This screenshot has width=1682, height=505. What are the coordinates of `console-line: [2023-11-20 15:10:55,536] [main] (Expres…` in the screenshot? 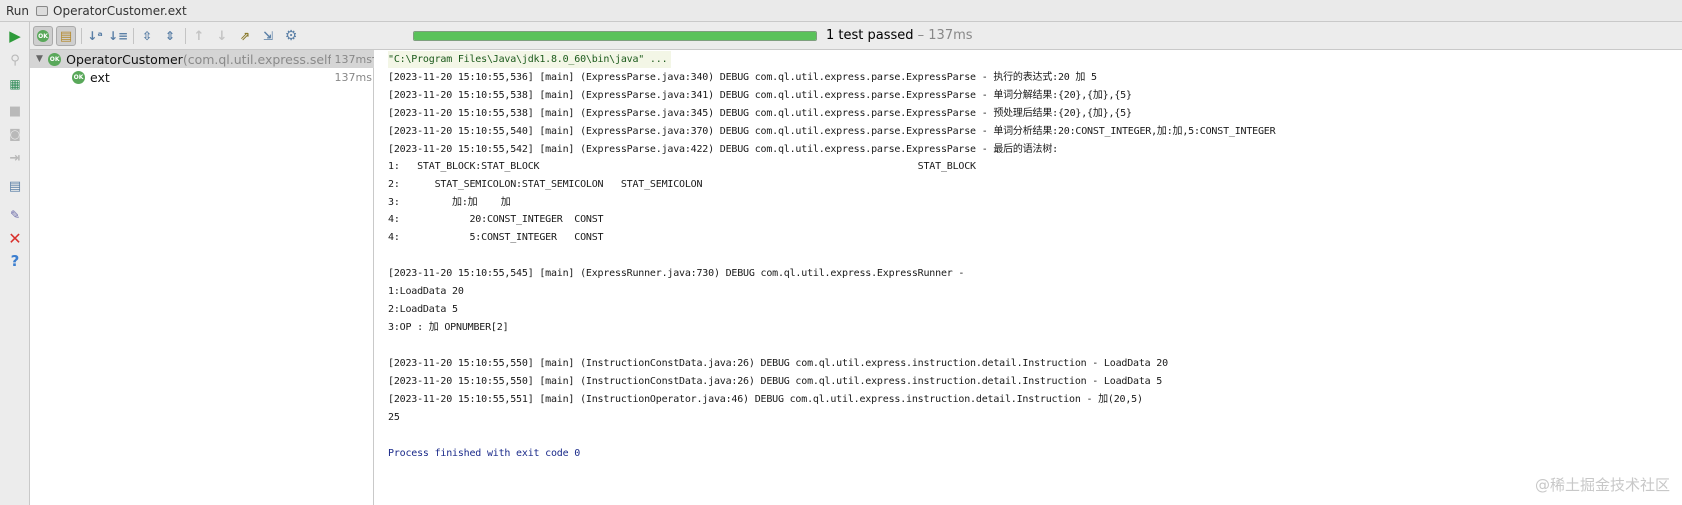 It's located at (742, 77).